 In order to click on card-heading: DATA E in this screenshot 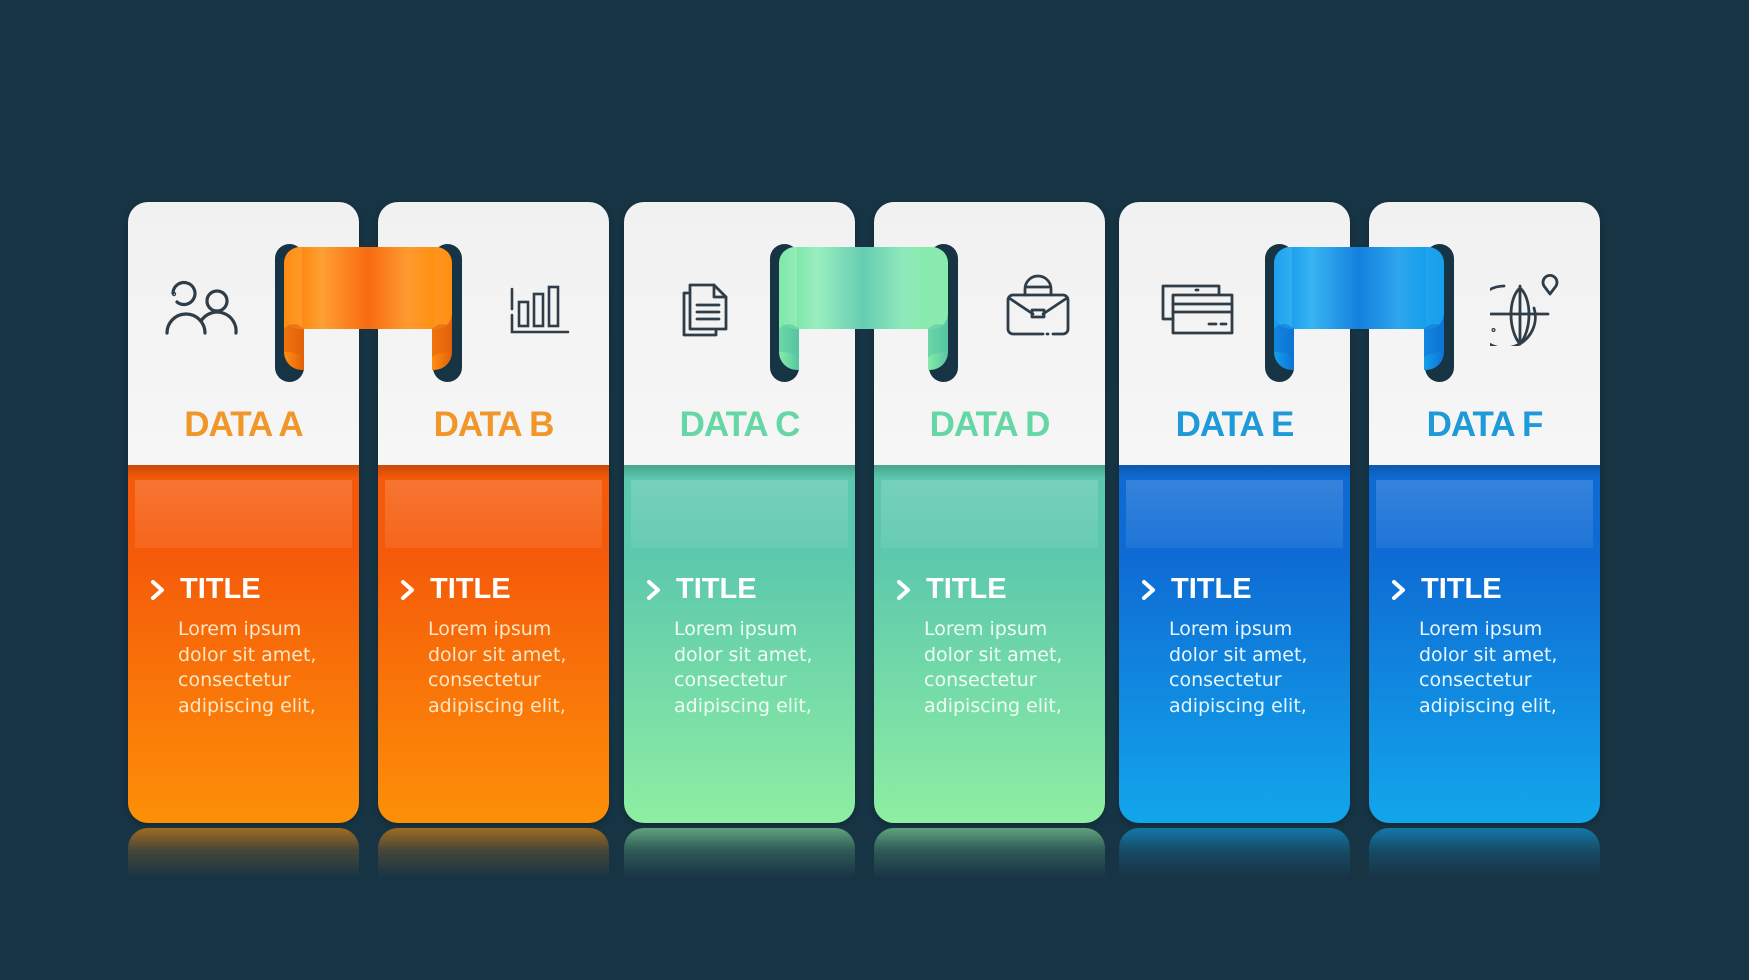, I will do `click(1235, 424)`.